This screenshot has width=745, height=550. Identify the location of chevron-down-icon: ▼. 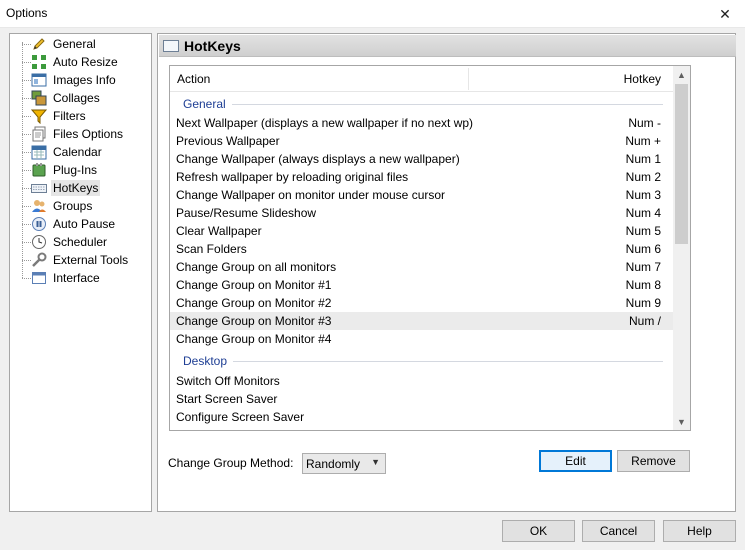
(375, 462).